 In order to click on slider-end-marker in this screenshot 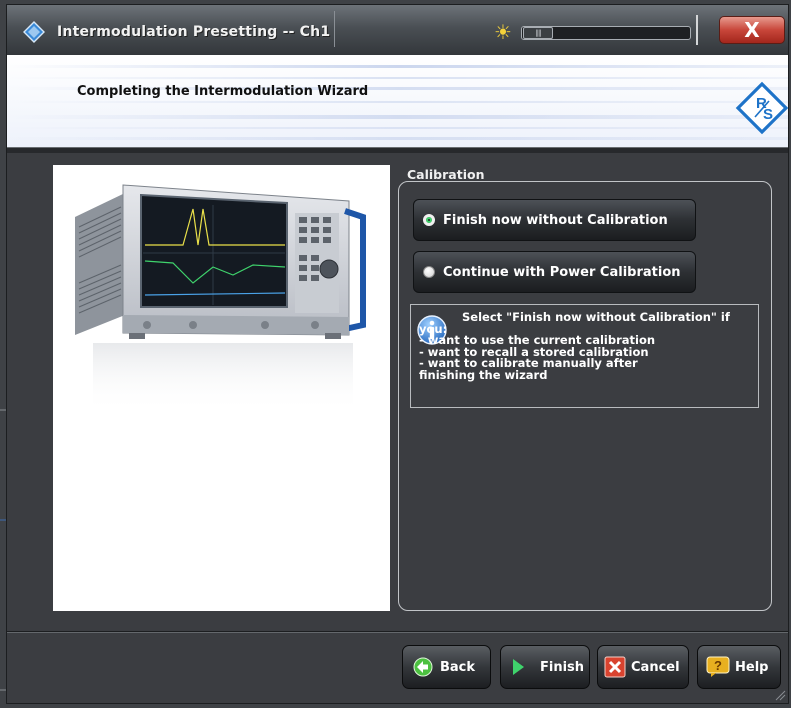, I will do `click(697, 30)`.